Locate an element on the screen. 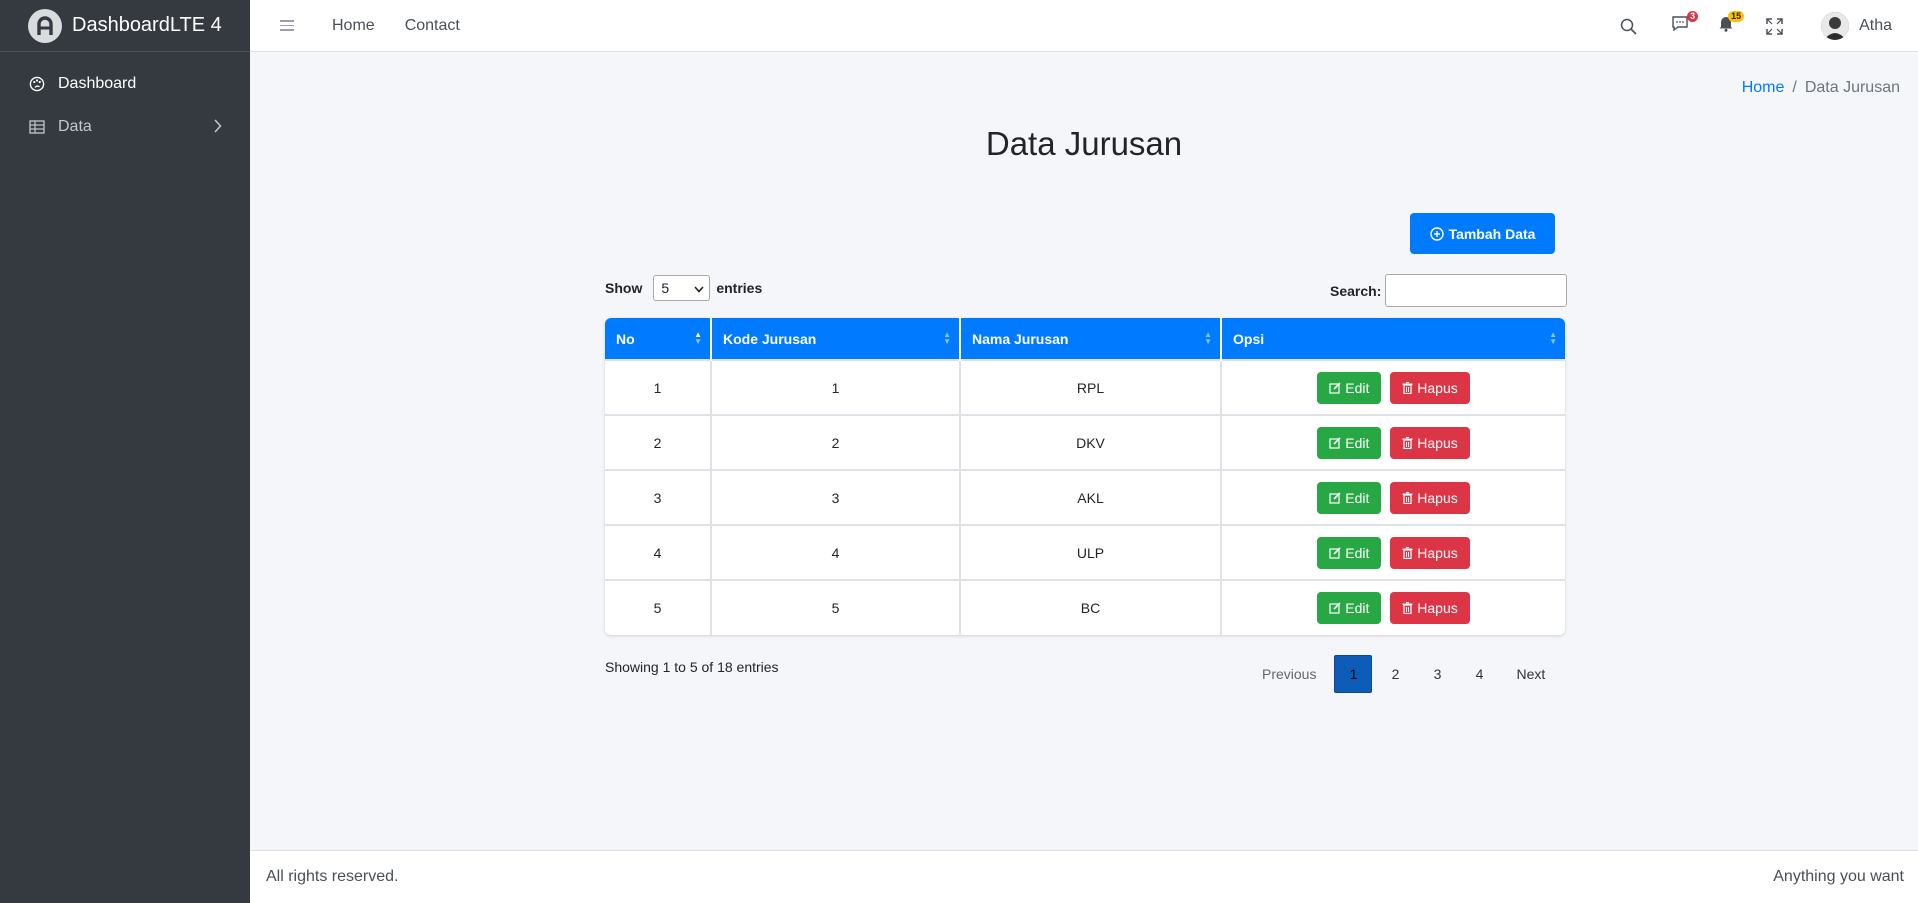 The image size is (1918, 903). palette-icon is located at coordinates (37, 84).